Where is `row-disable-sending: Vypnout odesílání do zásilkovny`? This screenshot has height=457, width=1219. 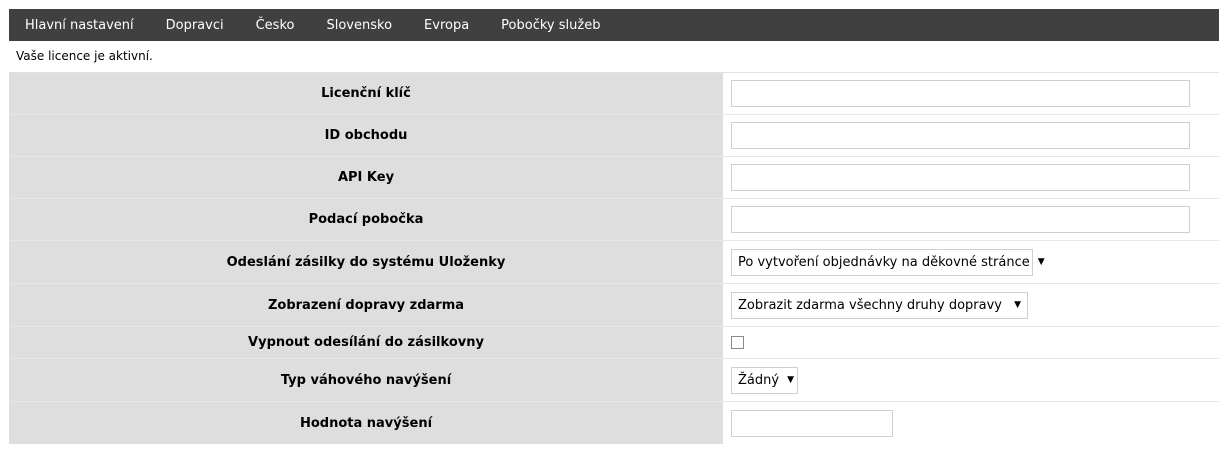
row-disable-sending: Vypnout odesílání do zásilkovny is located at coordinates (614, 343).